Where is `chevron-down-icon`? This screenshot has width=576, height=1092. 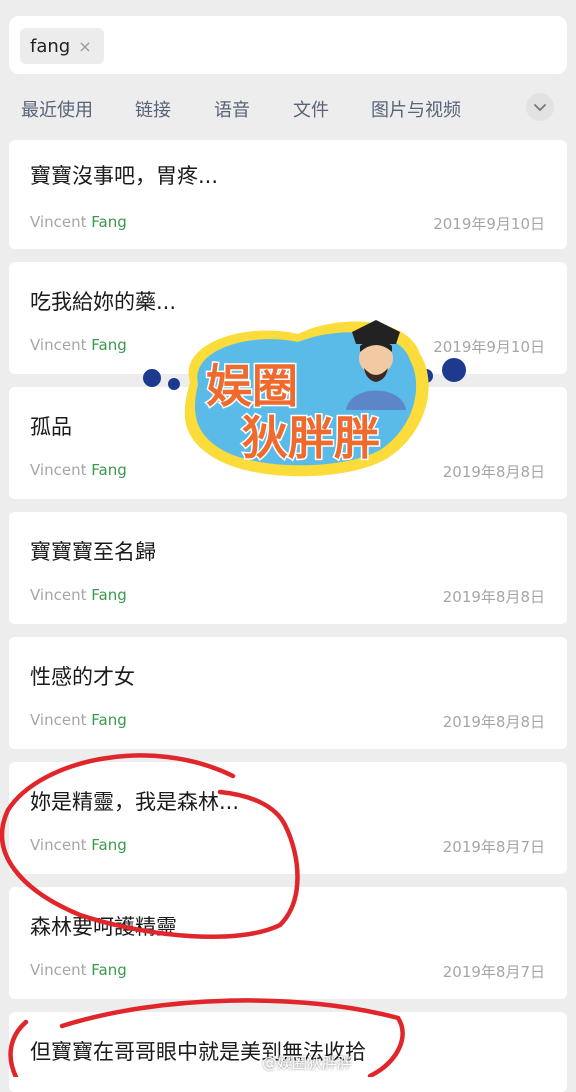 chevron-down-icon is located at coordinates (540, 107).